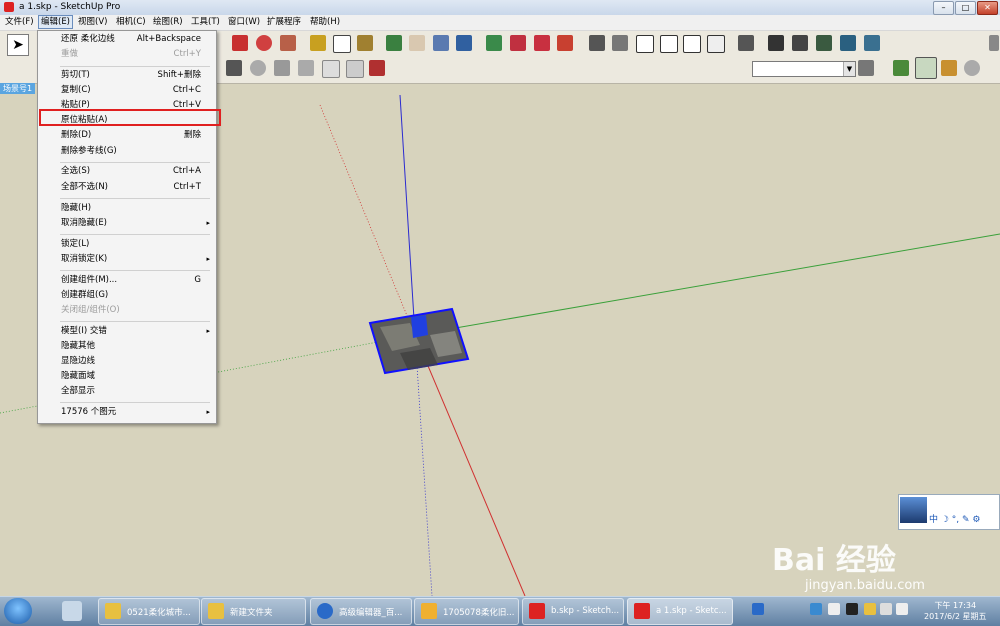 The width and height of the screenshot is (1000, 626). Describe the element at coordinates (866, 68) in the screenshot. I see `layer-manager-icon` at that location.